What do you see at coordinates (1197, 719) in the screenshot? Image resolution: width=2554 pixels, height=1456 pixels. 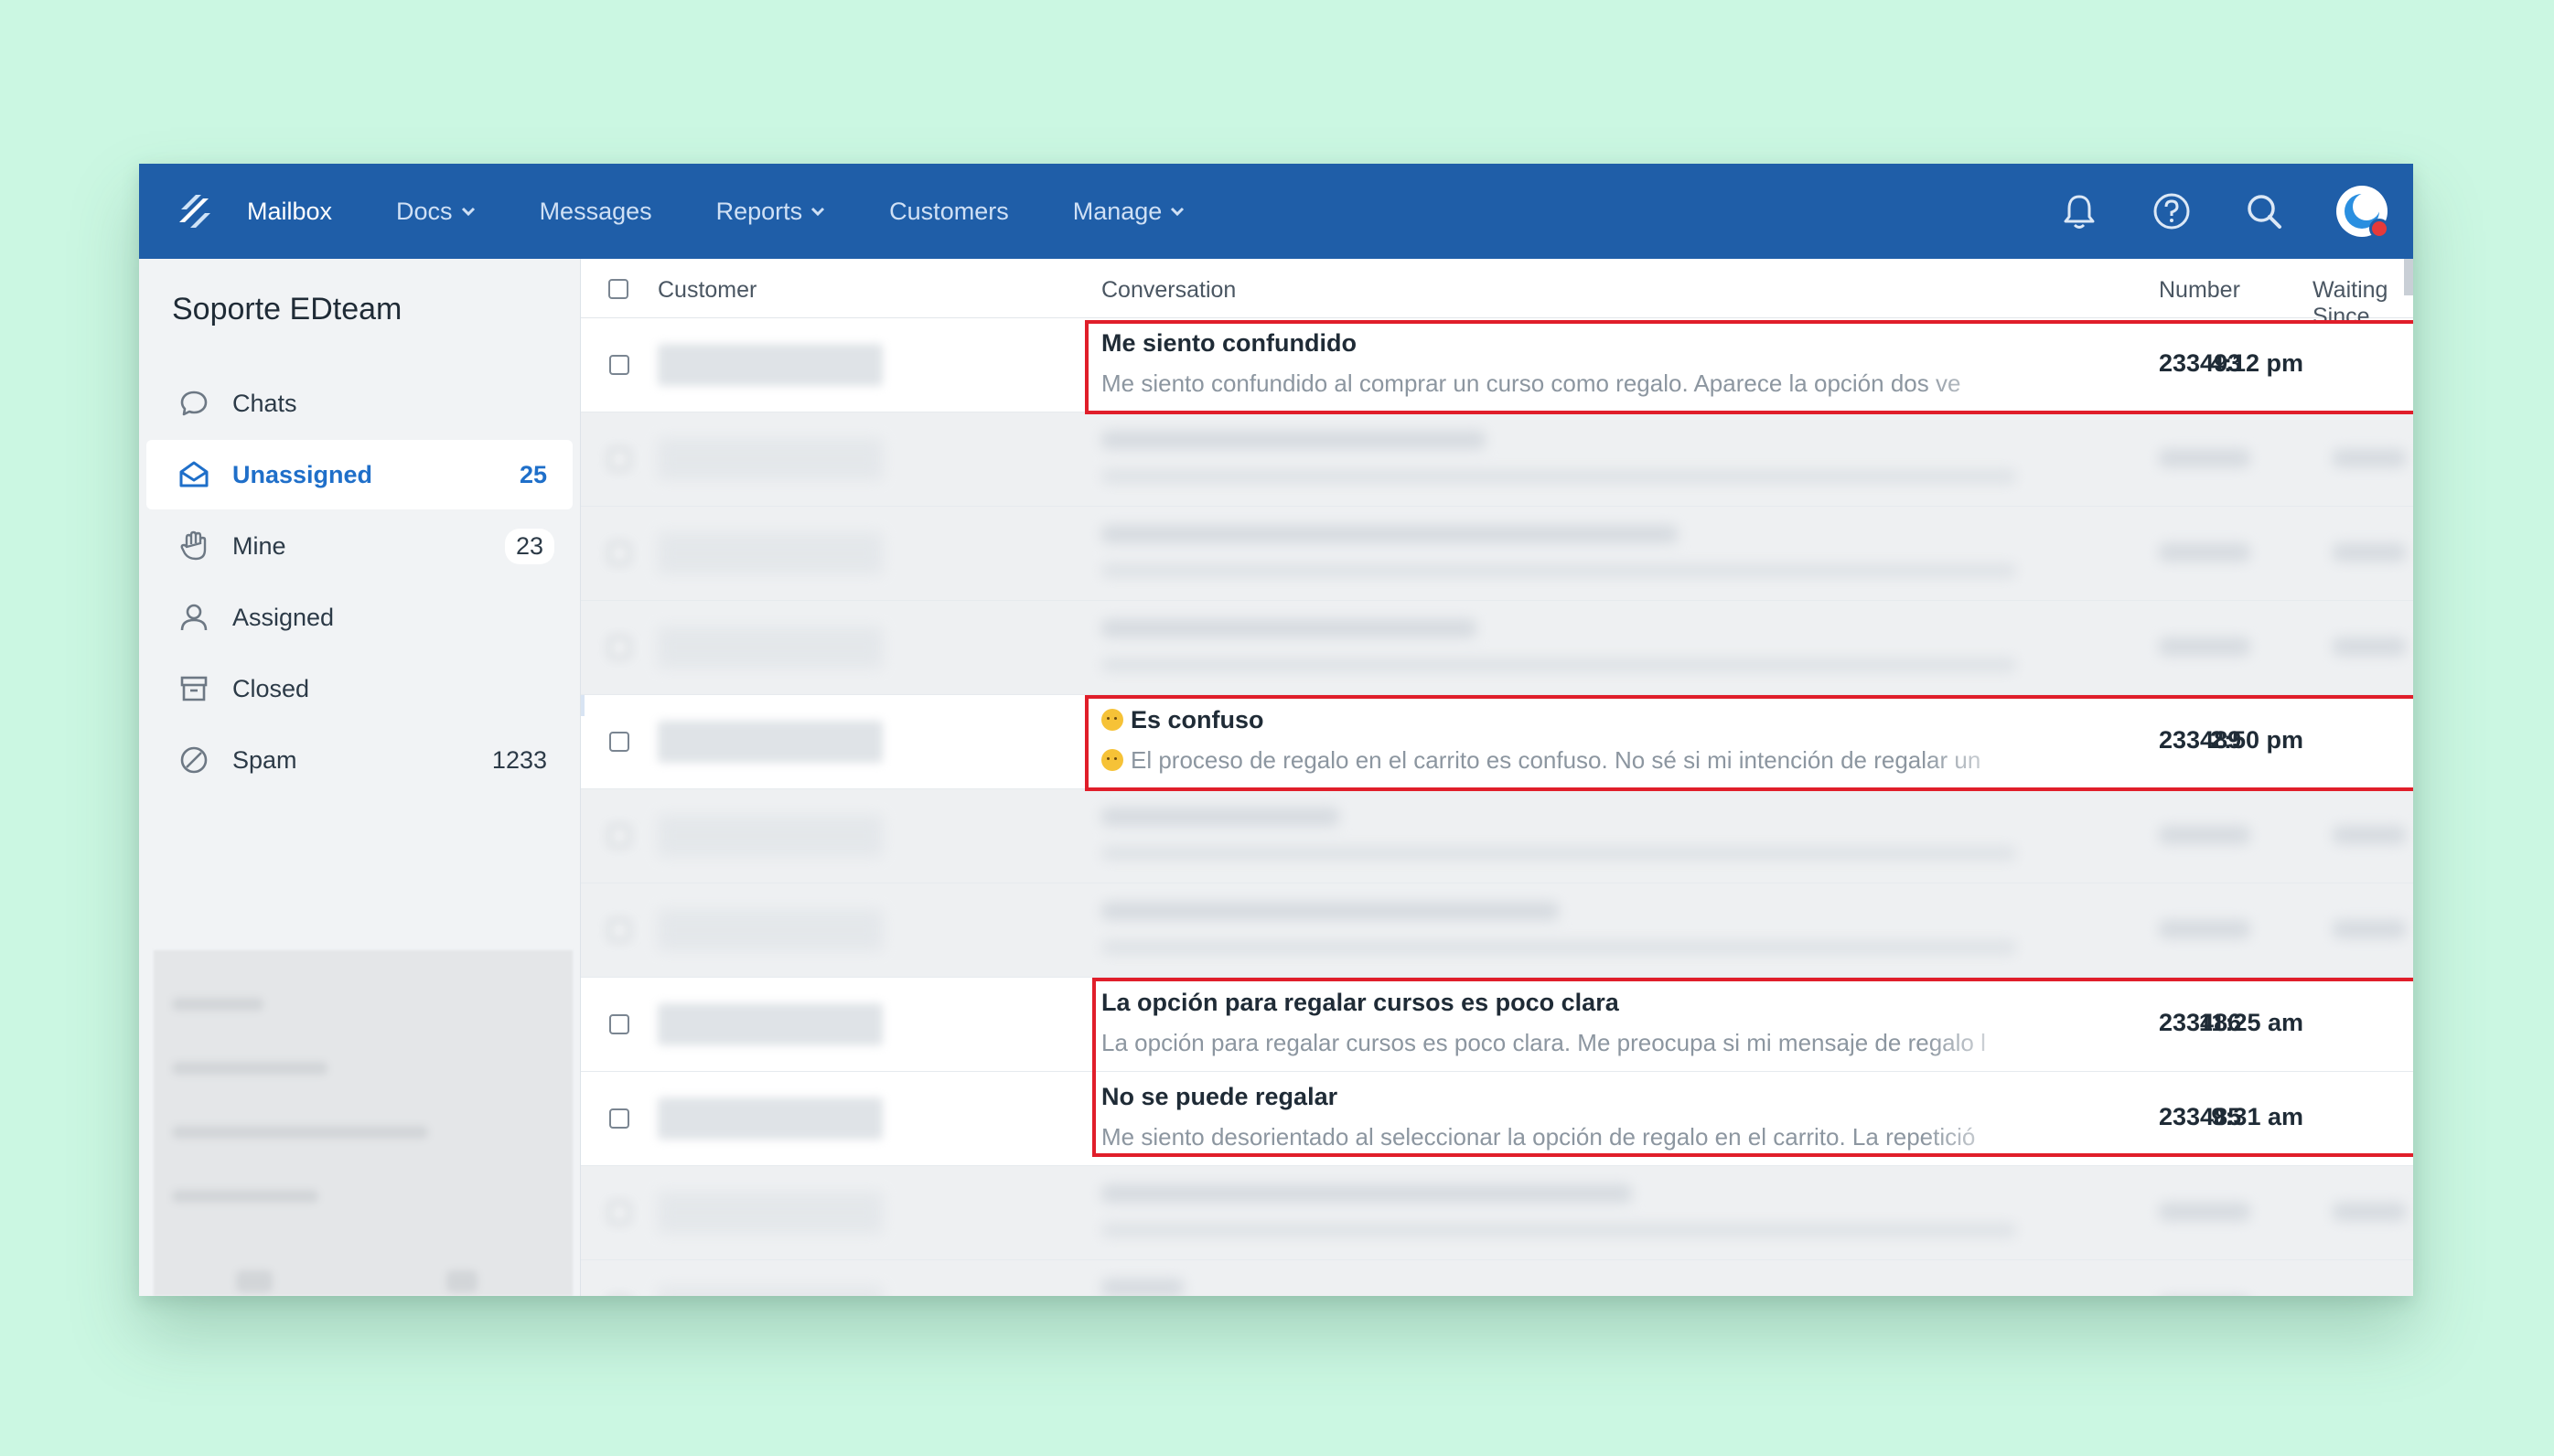 I see `conversation-subject-text: Es confuso` at bounding box center [1197, 719].